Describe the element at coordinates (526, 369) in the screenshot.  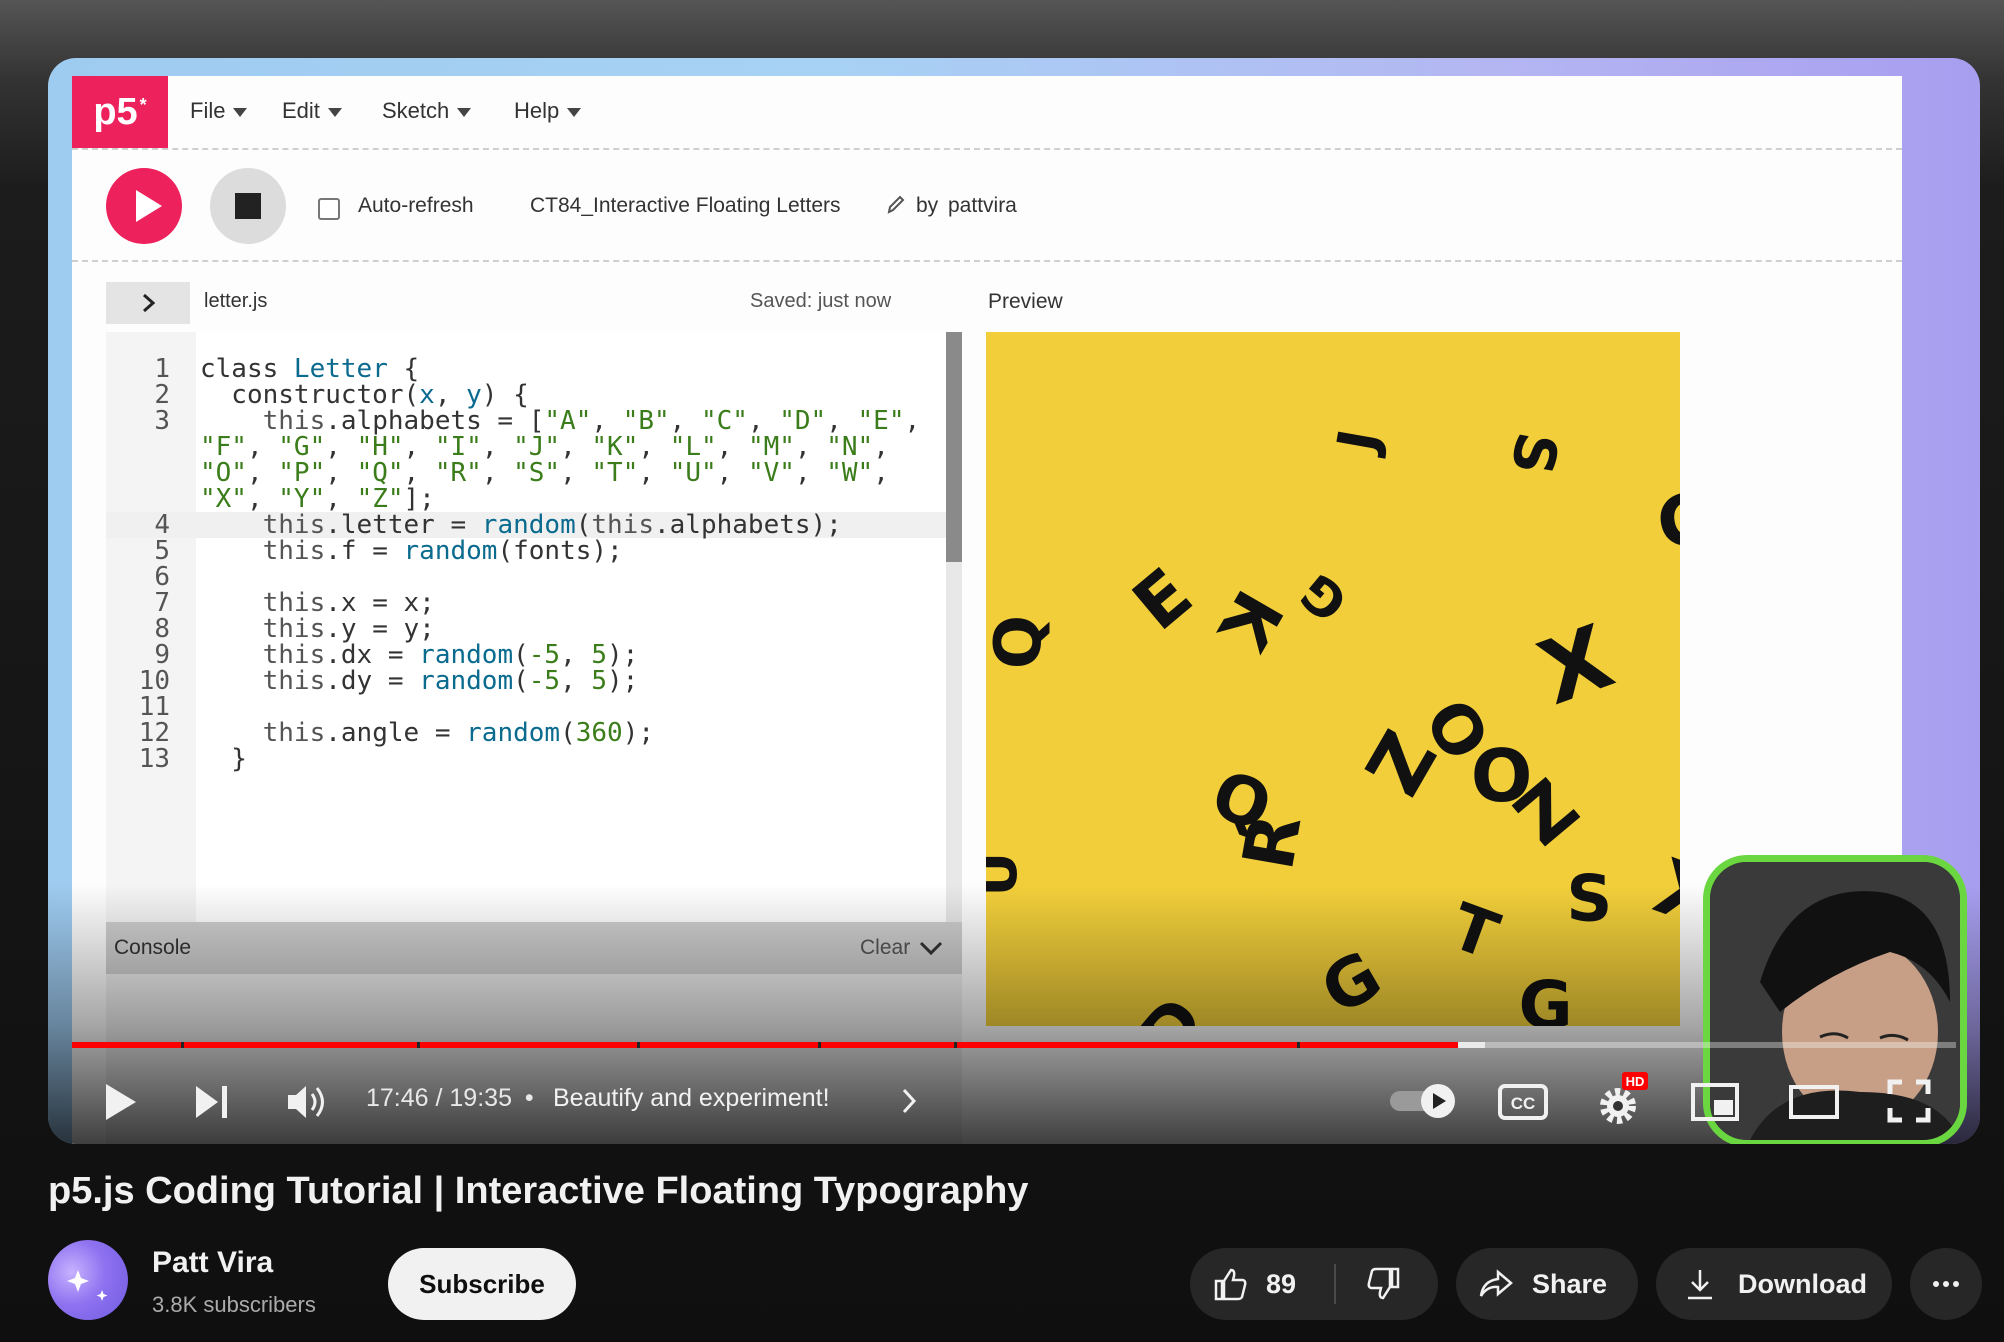
I see `code-line: 1 class Letter {` at that location.